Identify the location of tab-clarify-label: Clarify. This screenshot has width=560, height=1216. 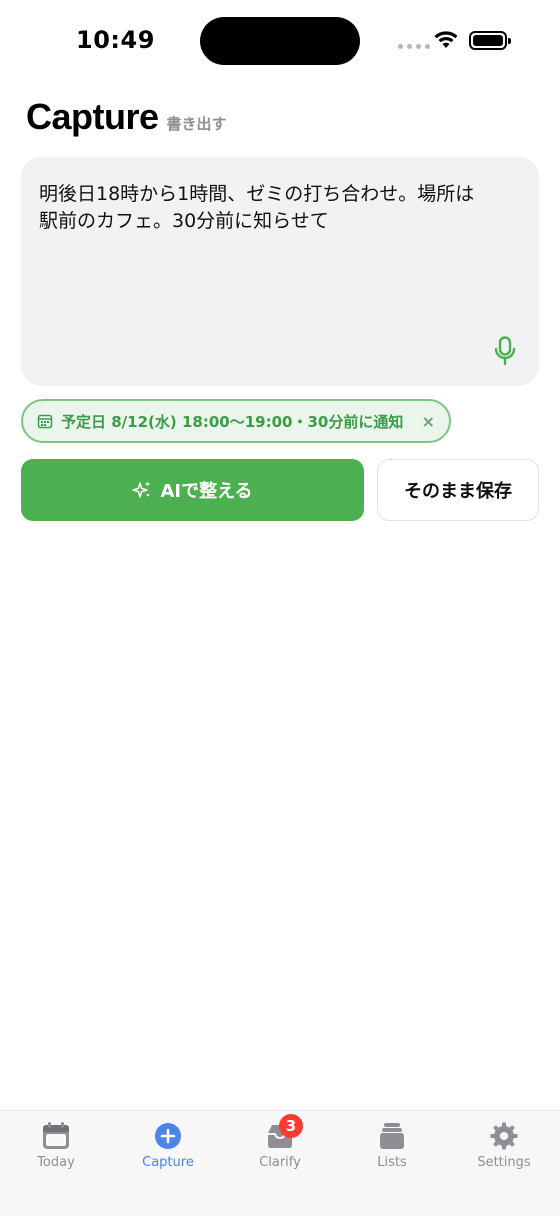
(280, 1162).